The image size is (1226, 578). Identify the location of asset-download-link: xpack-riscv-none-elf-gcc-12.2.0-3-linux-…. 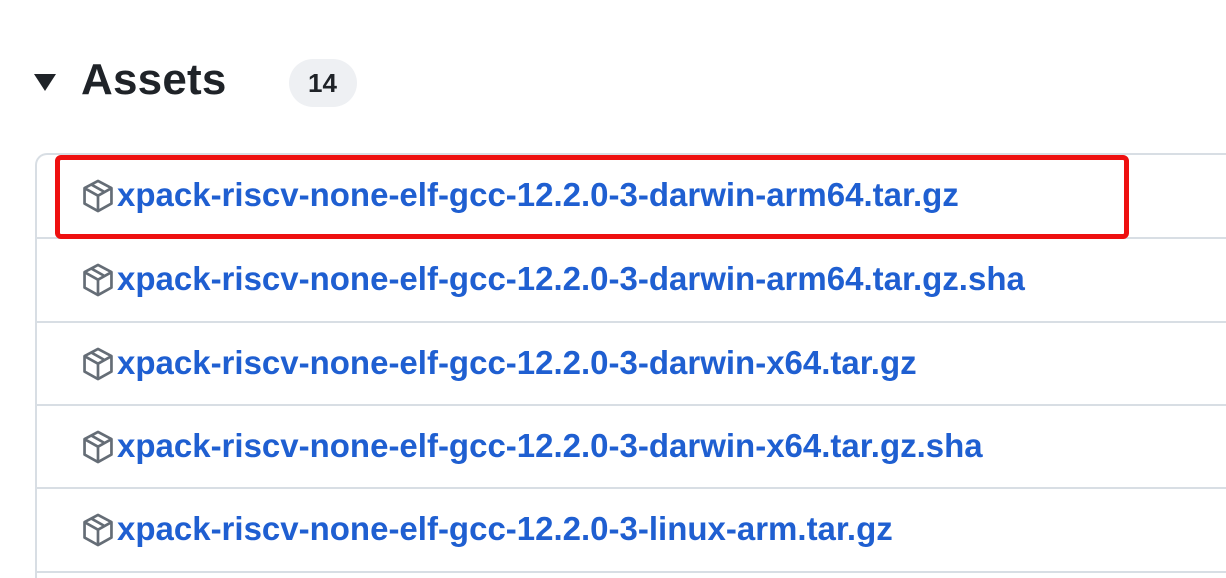
(505, 529).